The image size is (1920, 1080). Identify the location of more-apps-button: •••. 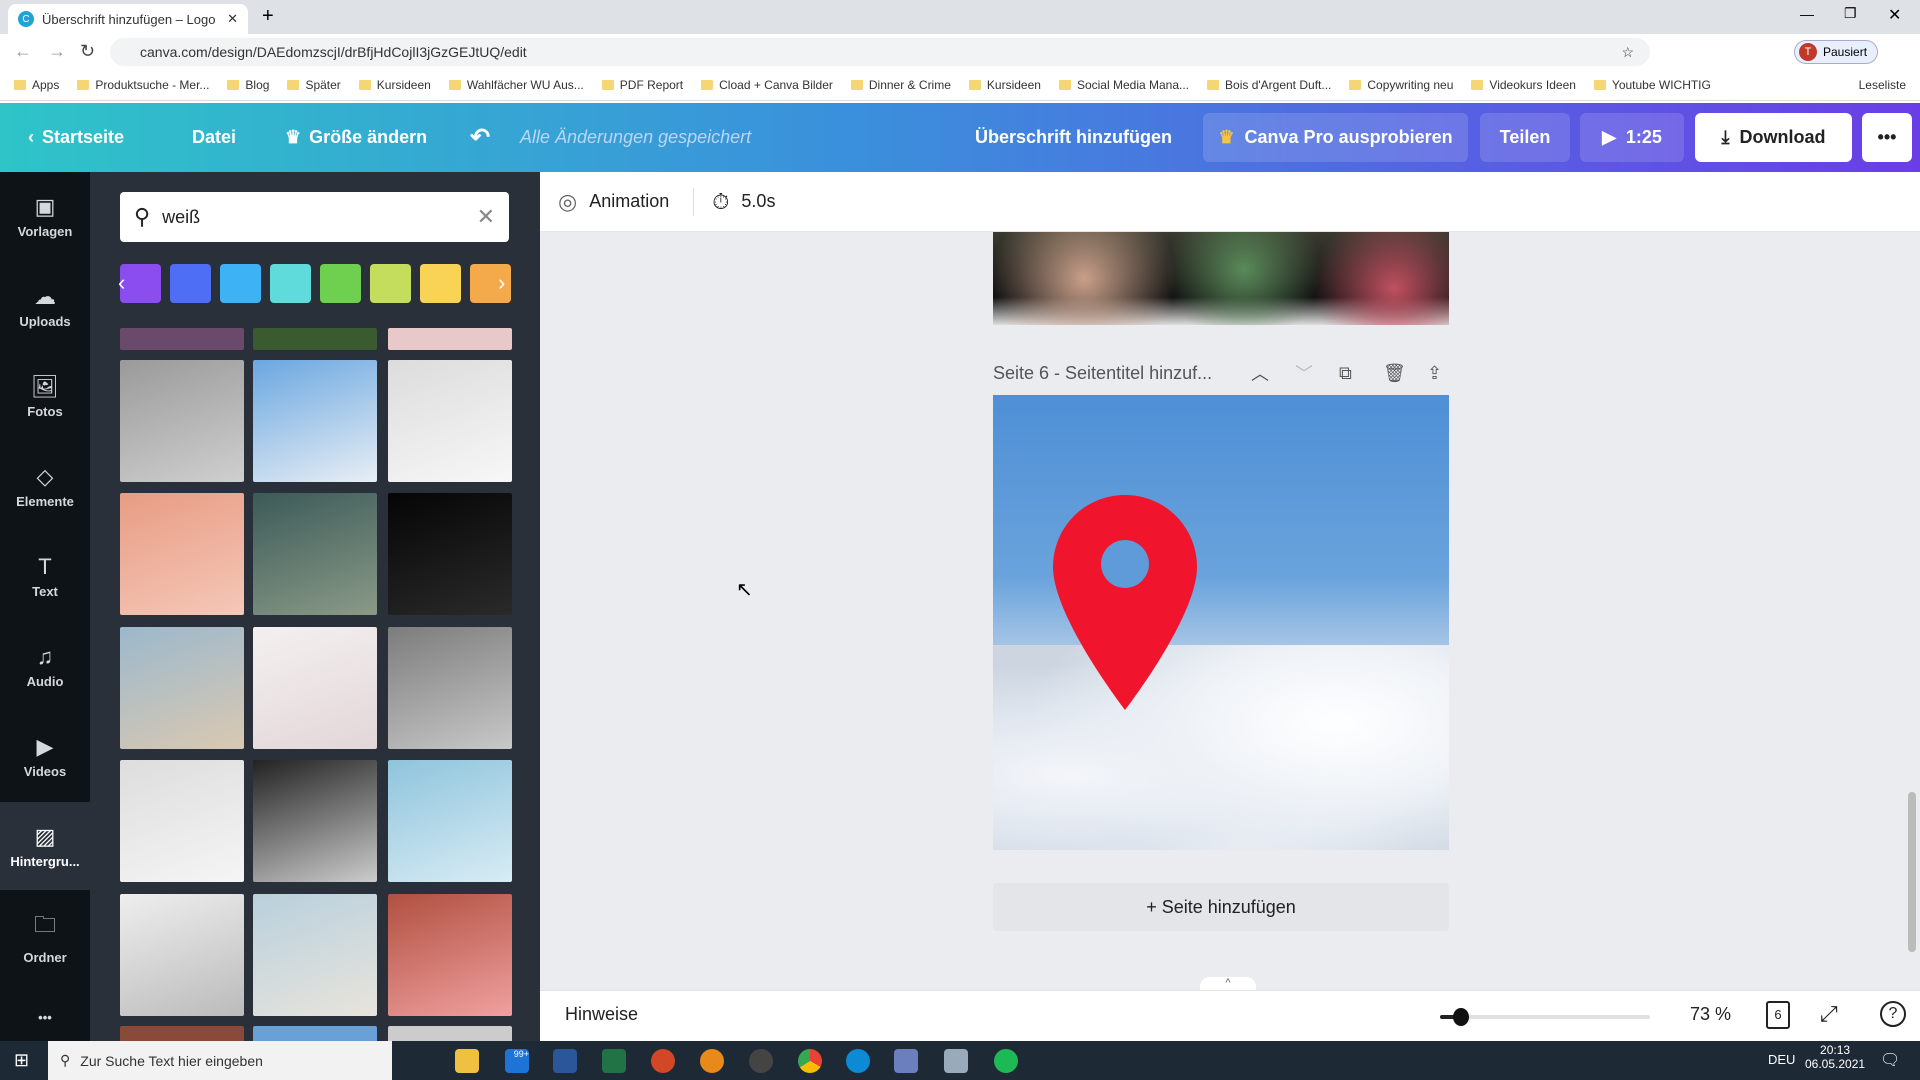
(45, 1017).